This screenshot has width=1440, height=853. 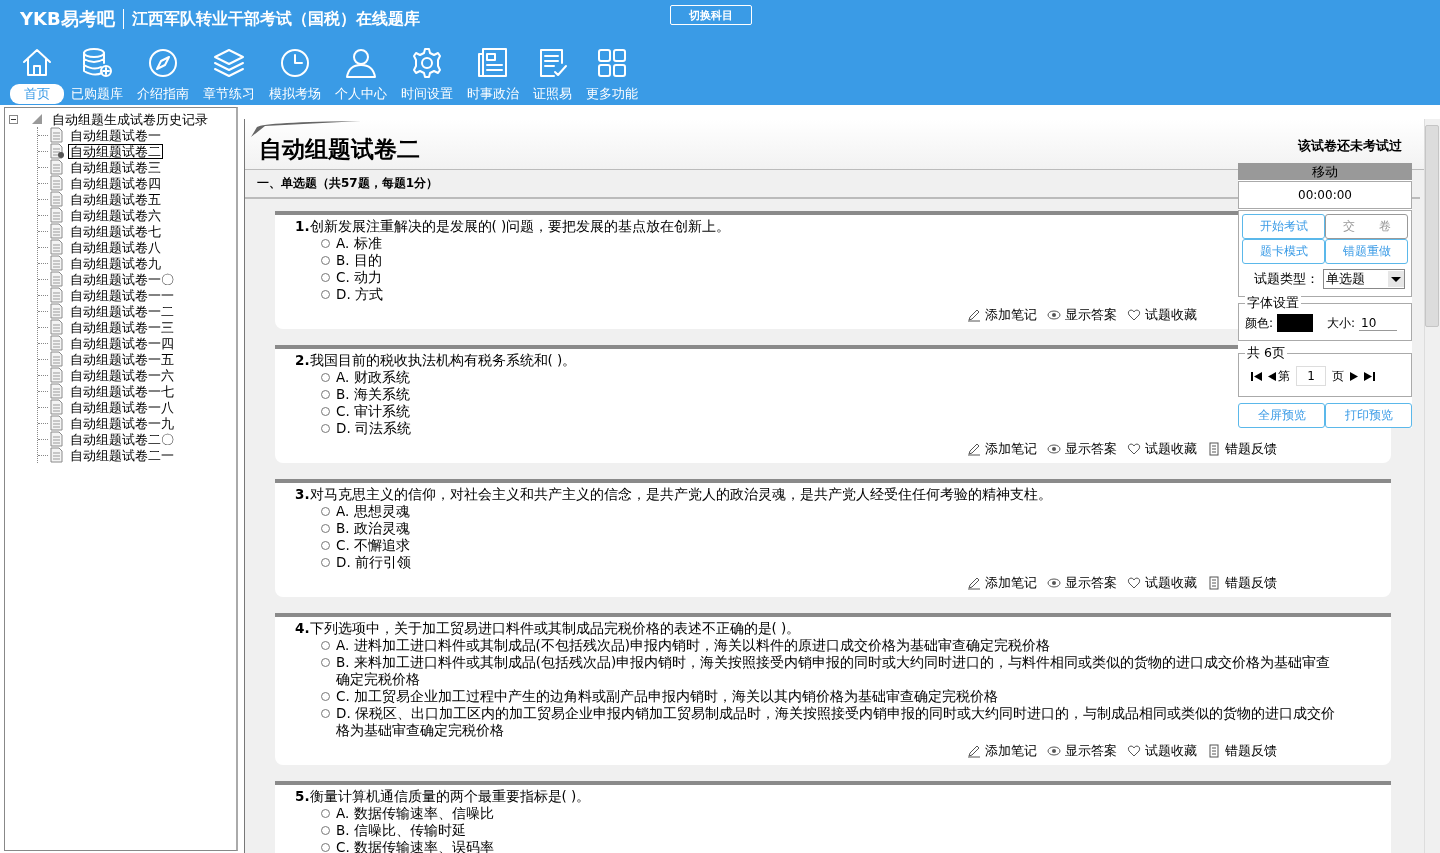 What do you see at coordinates (122, 407) in the screenshot?
I see `tree-item: 自动组题试卷一八` at bounding box center [122, 407].